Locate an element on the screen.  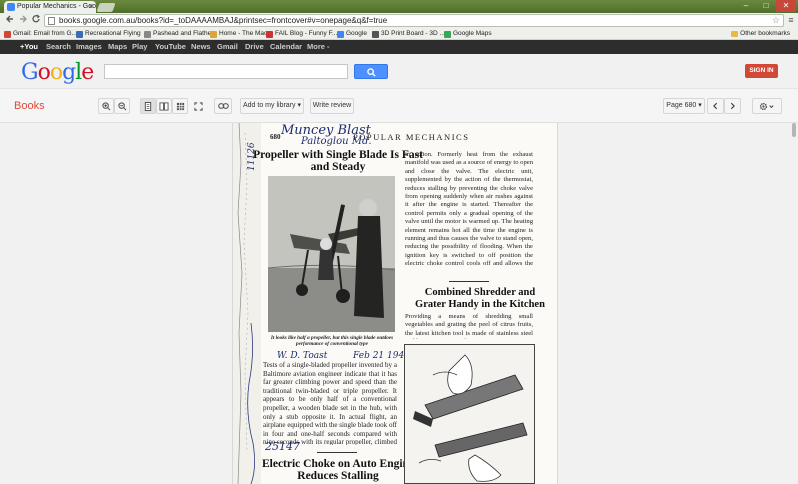
two-page-view-button is located at coordinates (164, 106).